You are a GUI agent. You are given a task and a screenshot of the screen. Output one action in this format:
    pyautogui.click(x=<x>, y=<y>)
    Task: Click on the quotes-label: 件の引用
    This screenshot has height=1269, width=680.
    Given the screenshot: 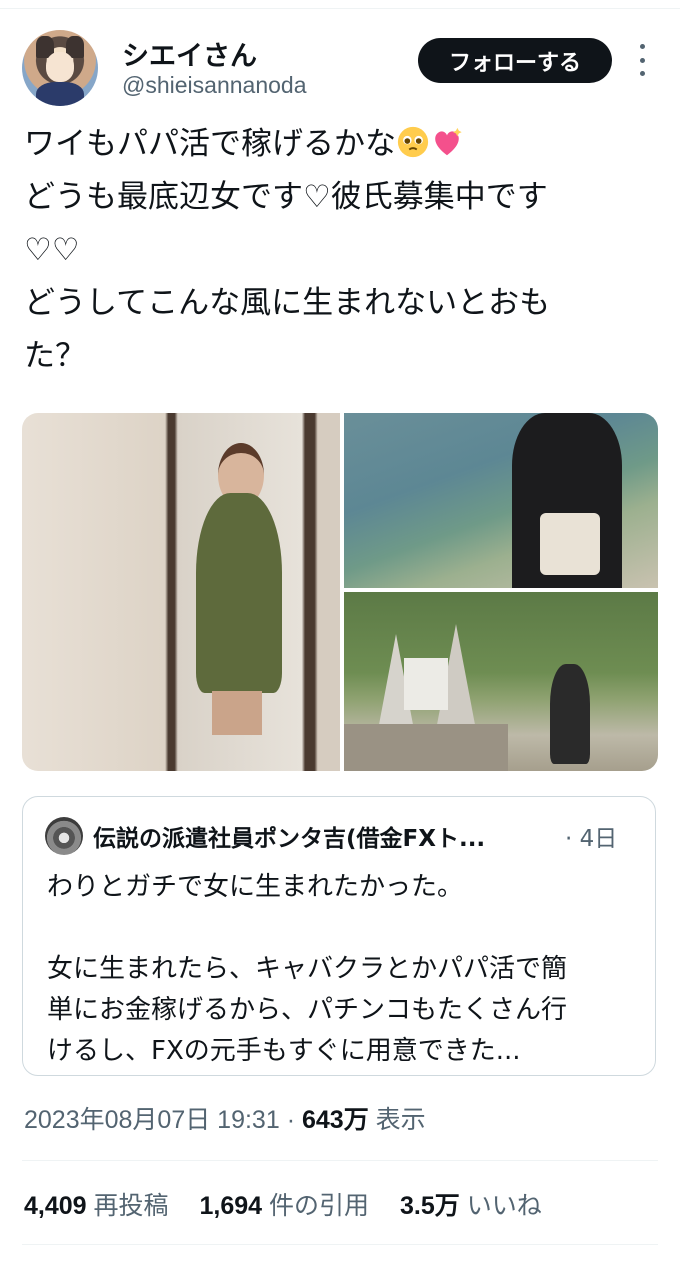 What is the action you would take?
    pyautogui.click(x=319, y=1206)
    